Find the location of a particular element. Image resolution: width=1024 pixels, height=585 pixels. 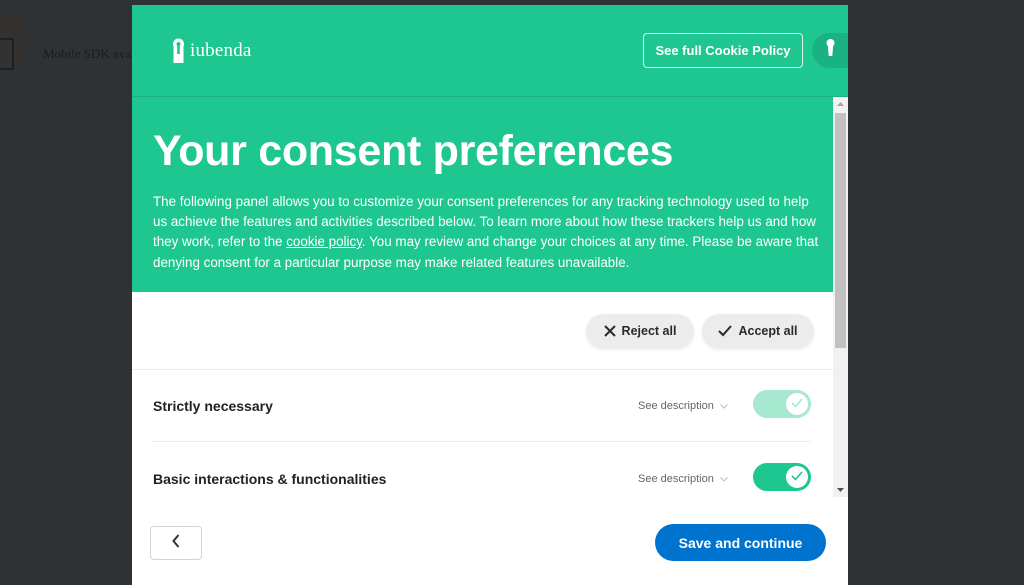

chevron-left-icon is located at coordinates (176, 543).